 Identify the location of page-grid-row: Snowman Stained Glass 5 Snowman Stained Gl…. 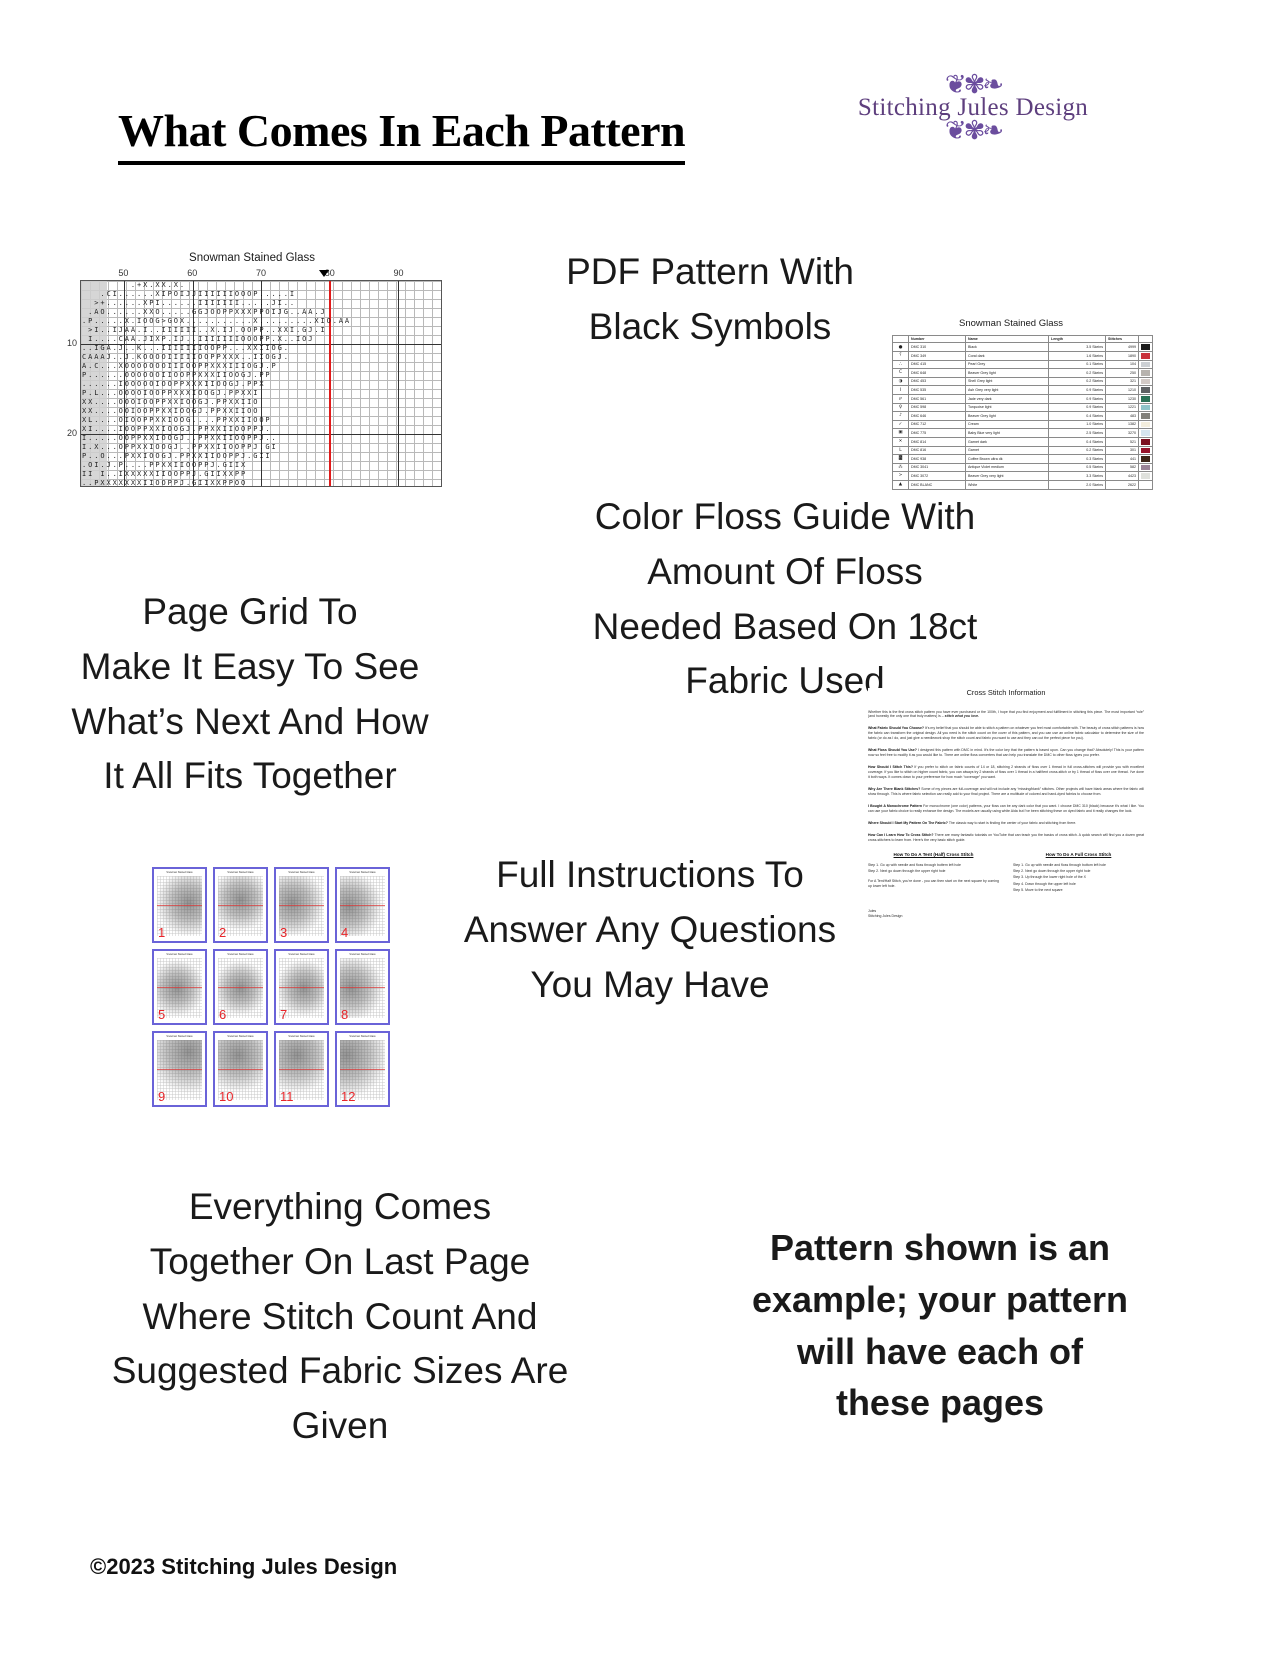
(271, 987).